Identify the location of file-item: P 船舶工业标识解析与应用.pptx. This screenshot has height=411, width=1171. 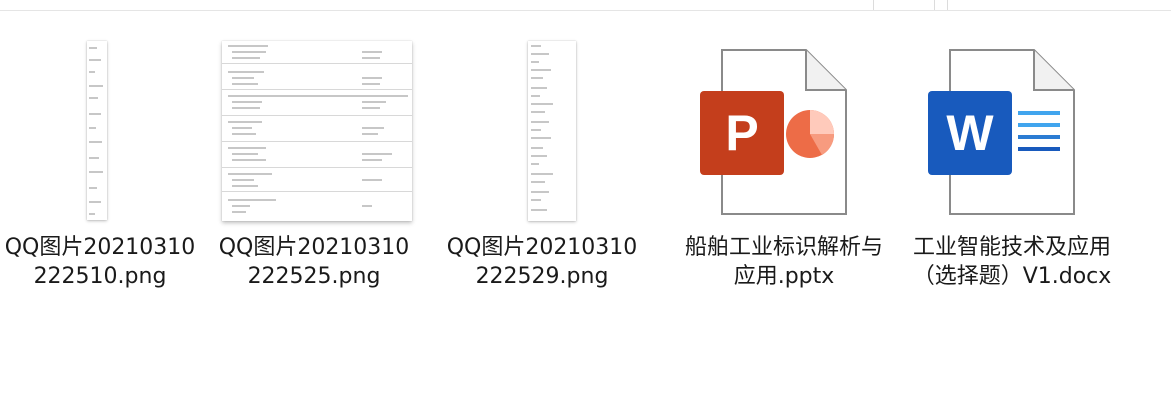
(784, 178).